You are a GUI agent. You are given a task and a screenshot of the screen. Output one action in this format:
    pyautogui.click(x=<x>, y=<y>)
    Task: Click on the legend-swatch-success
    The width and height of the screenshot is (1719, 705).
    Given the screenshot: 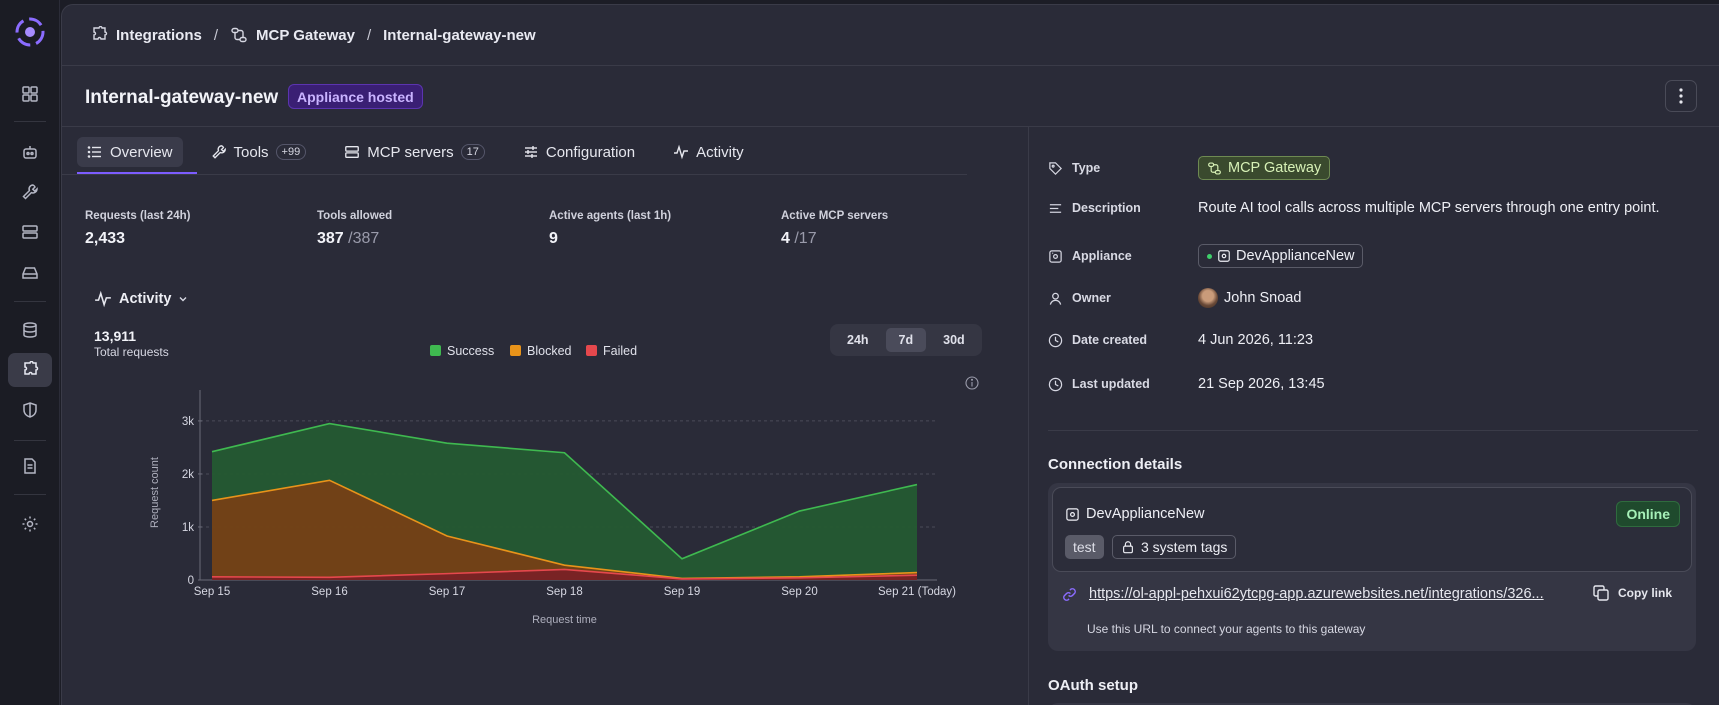 What is the action you would take?
    pyautogui.click(x=435, y=350)
    